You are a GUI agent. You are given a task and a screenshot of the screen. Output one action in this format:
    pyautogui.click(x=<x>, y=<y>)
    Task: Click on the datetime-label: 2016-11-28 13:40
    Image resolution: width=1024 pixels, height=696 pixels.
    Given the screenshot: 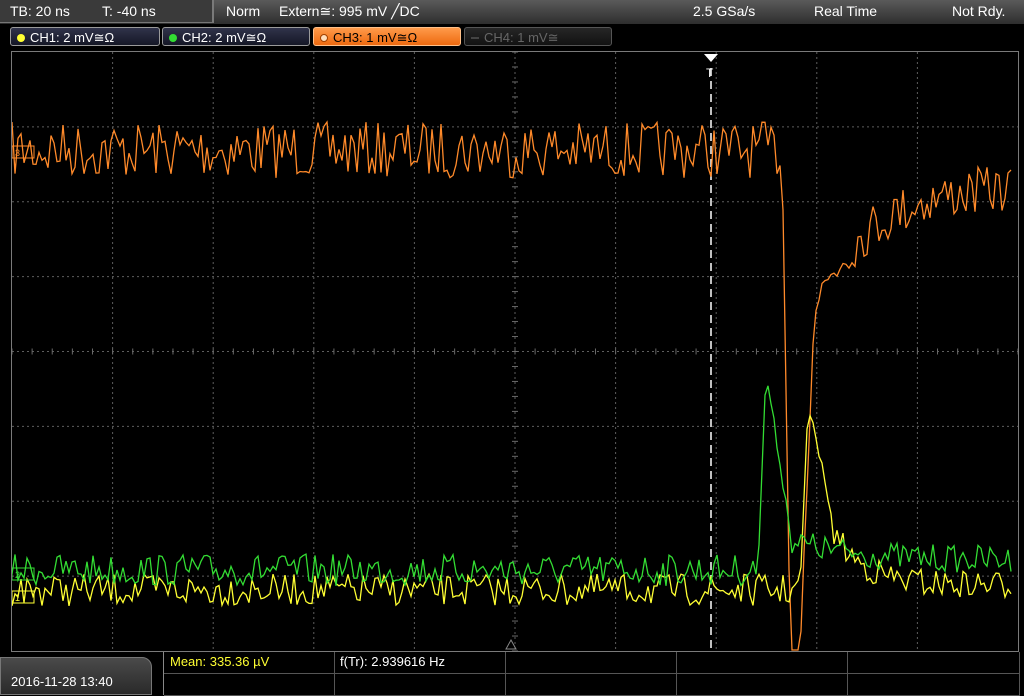 What is the action you would take?
    pyautogui.click(x=62, y=681)
    